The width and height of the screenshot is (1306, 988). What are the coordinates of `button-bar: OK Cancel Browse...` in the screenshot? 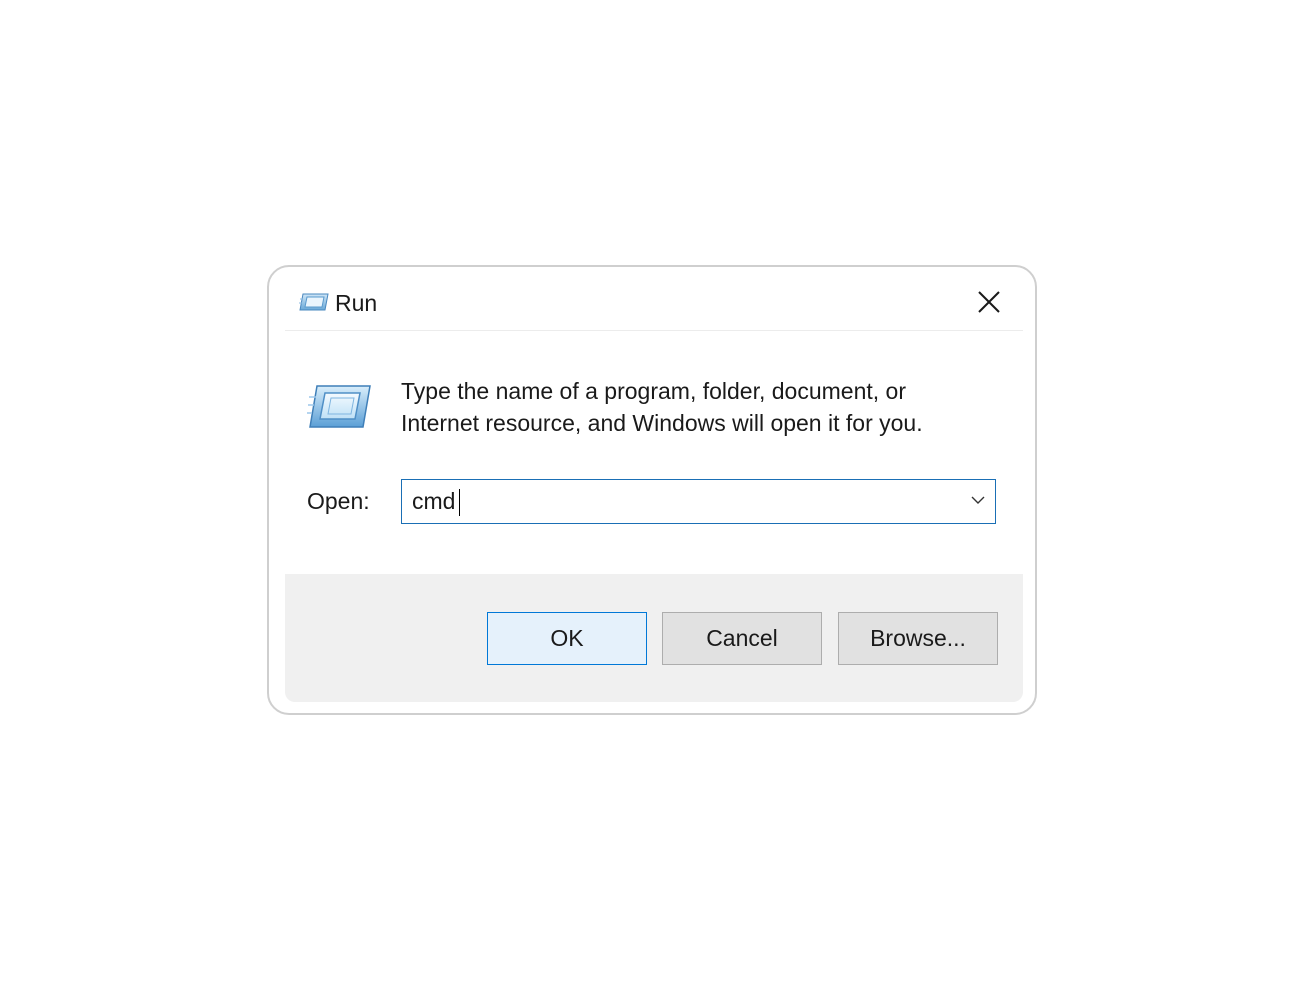 It's located at (654, 638).